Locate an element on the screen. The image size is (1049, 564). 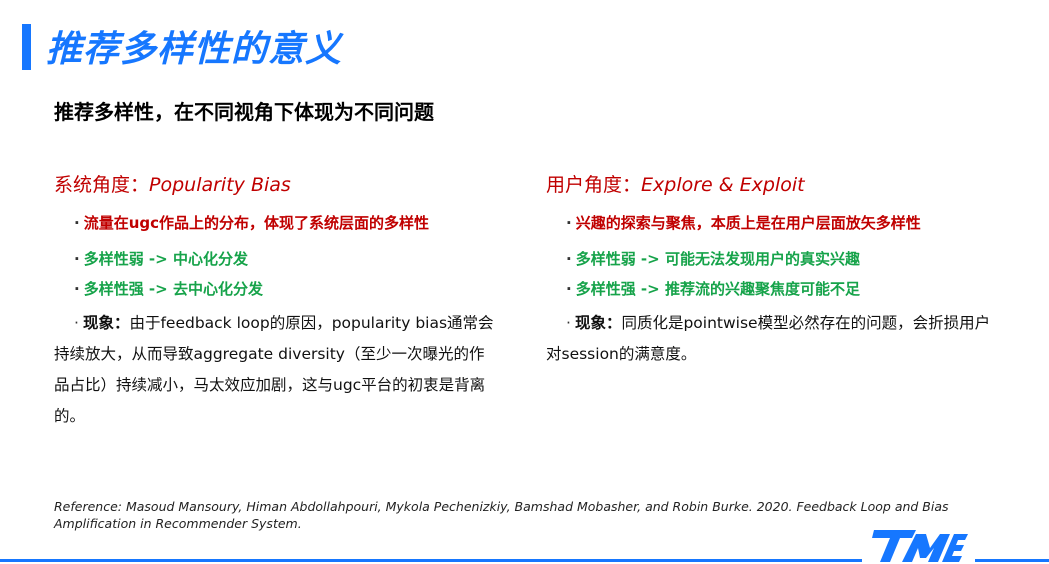
right-phenomenon-key: 现象： is located at coordinates (598, 323).